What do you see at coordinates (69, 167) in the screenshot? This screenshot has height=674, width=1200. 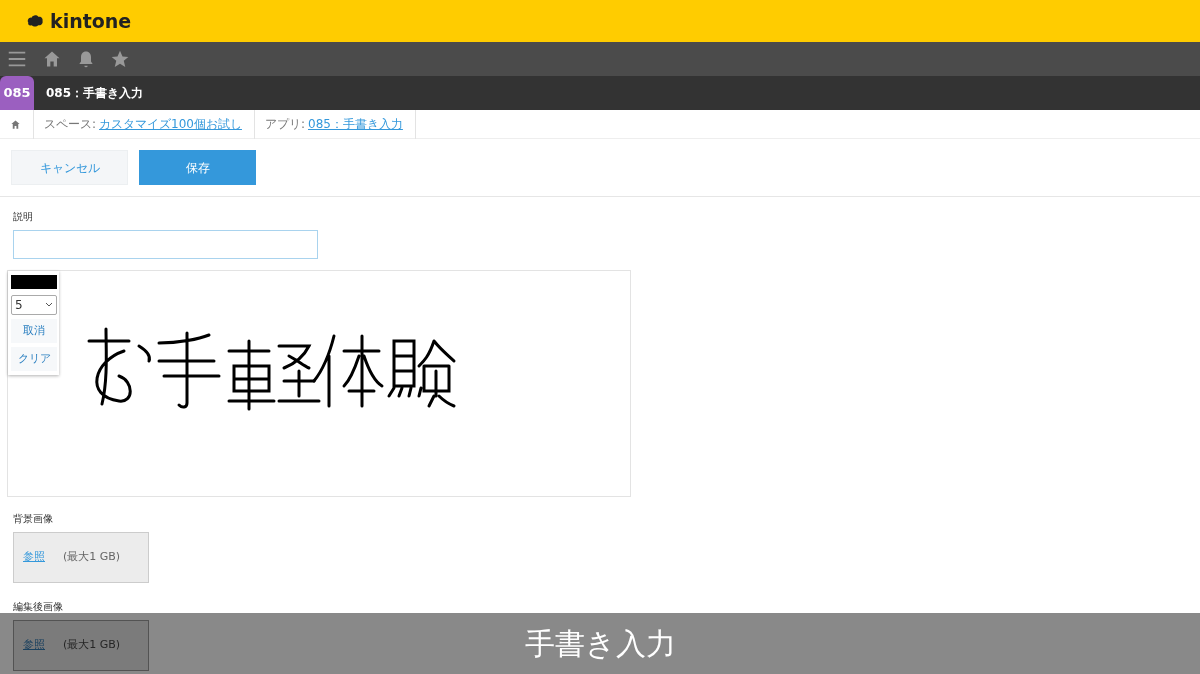 I see `cancel-button: キャンセル` at bounding box center [69, 167].